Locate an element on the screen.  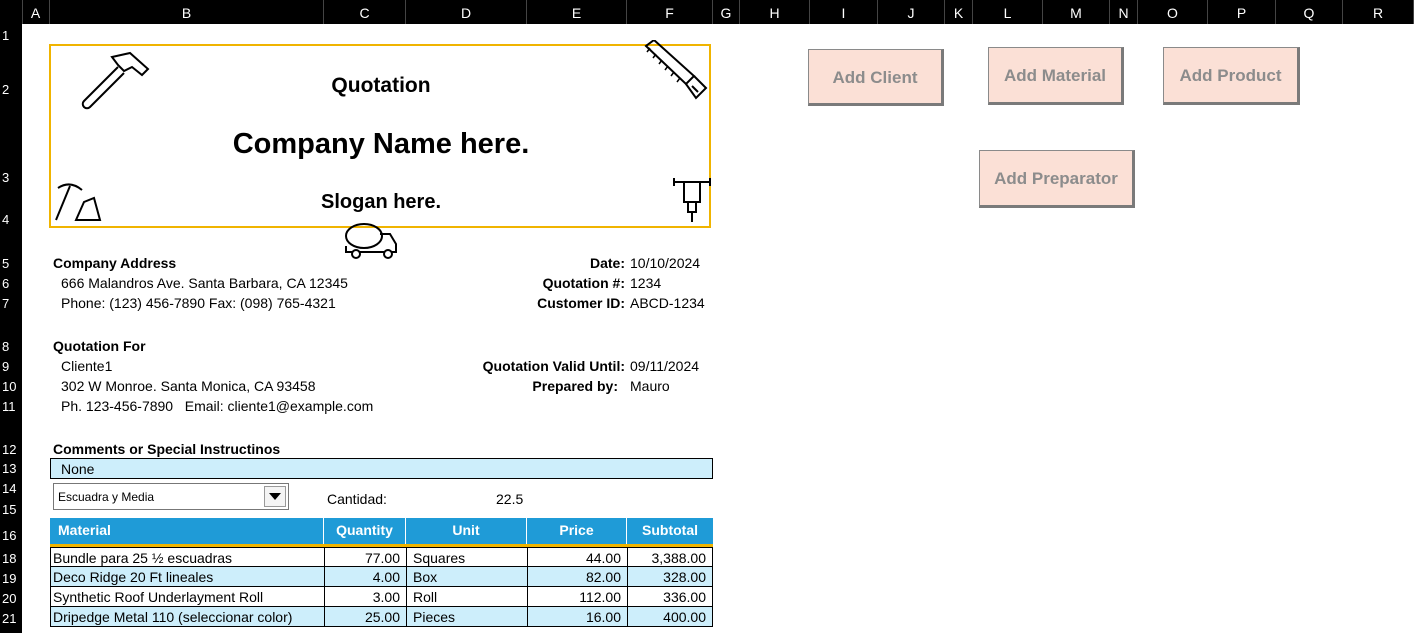
cell-quantity: 4.00 is located at coordinates (366, 576).